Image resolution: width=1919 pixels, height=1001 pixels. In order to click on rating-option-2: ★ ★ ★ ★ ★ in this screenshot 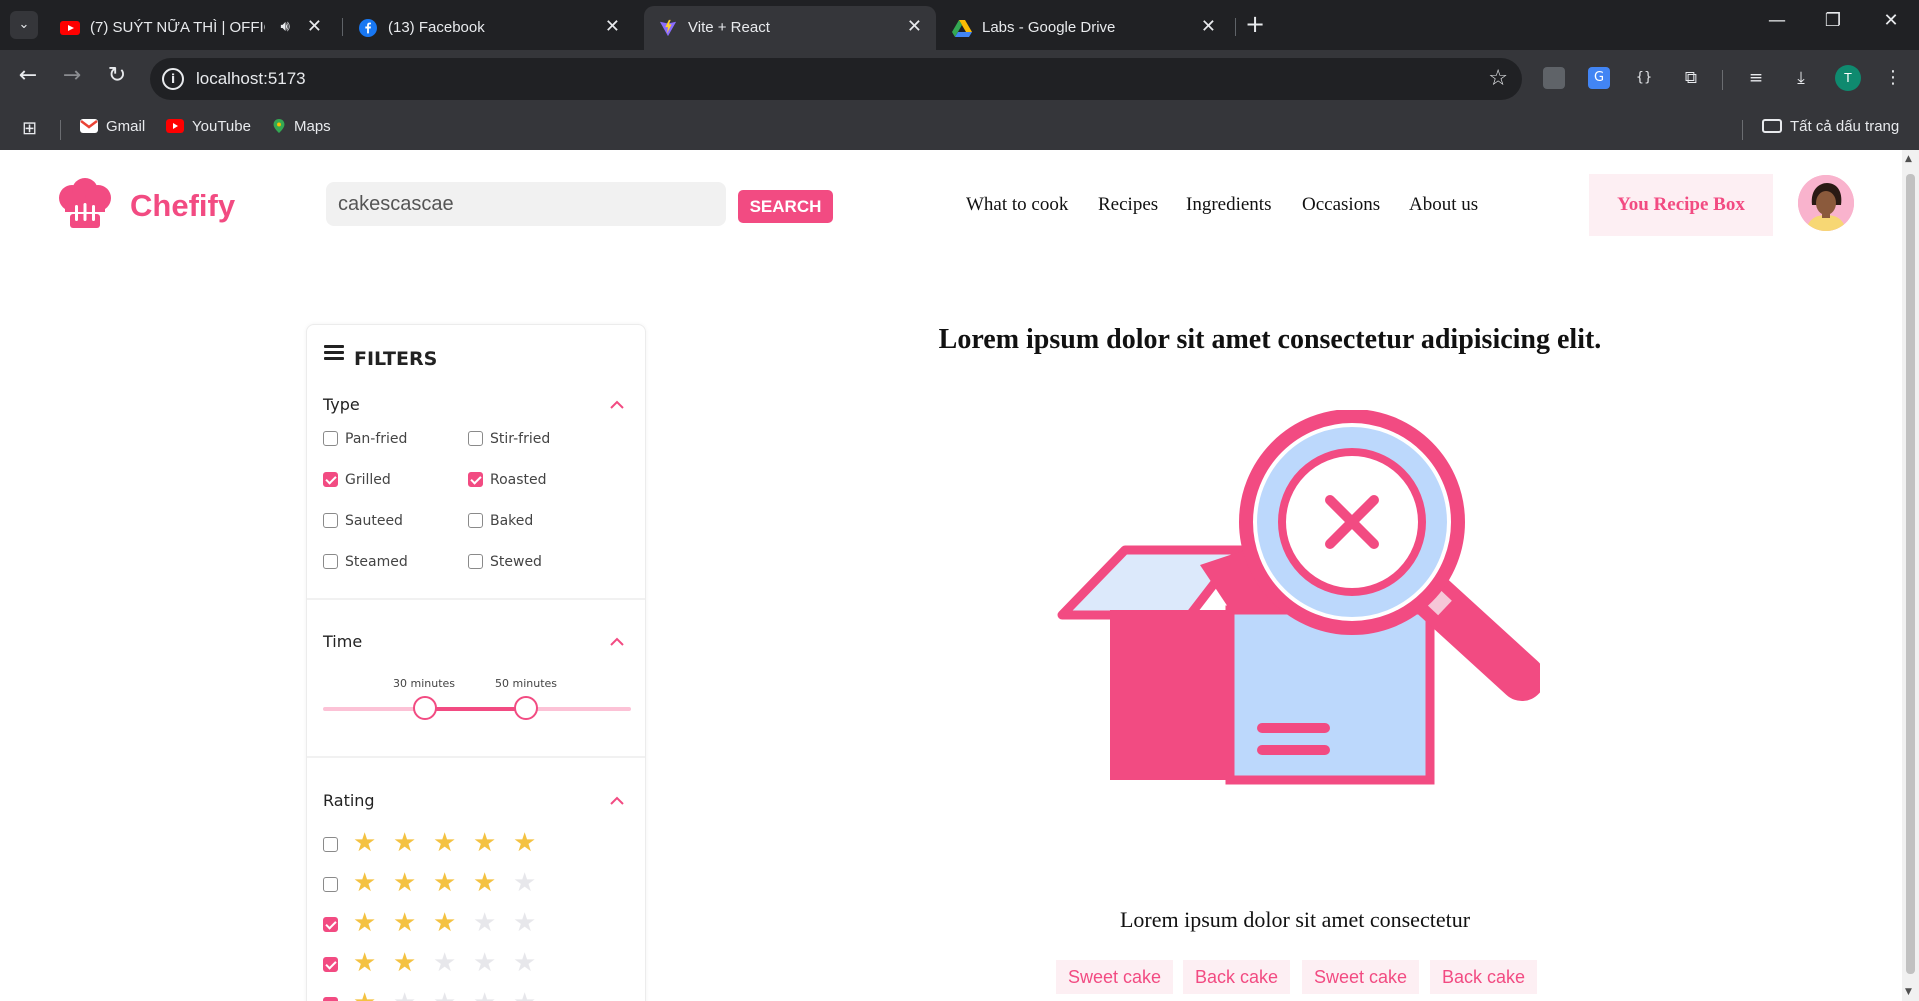, I will do `click(429, 963)`.